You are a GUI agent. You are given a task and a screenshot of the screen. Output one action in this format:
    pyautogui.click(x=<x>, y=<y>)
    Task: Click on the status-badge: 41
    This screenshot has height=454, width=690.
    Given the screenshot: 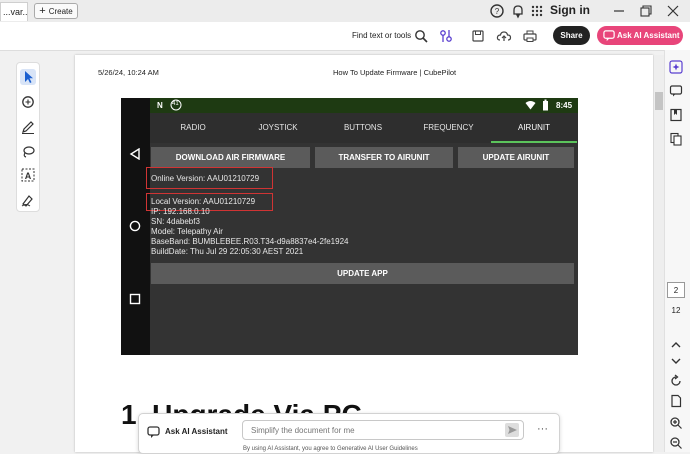 What is the action you would take?
    pyautogui.click(x=175, y=104)
    